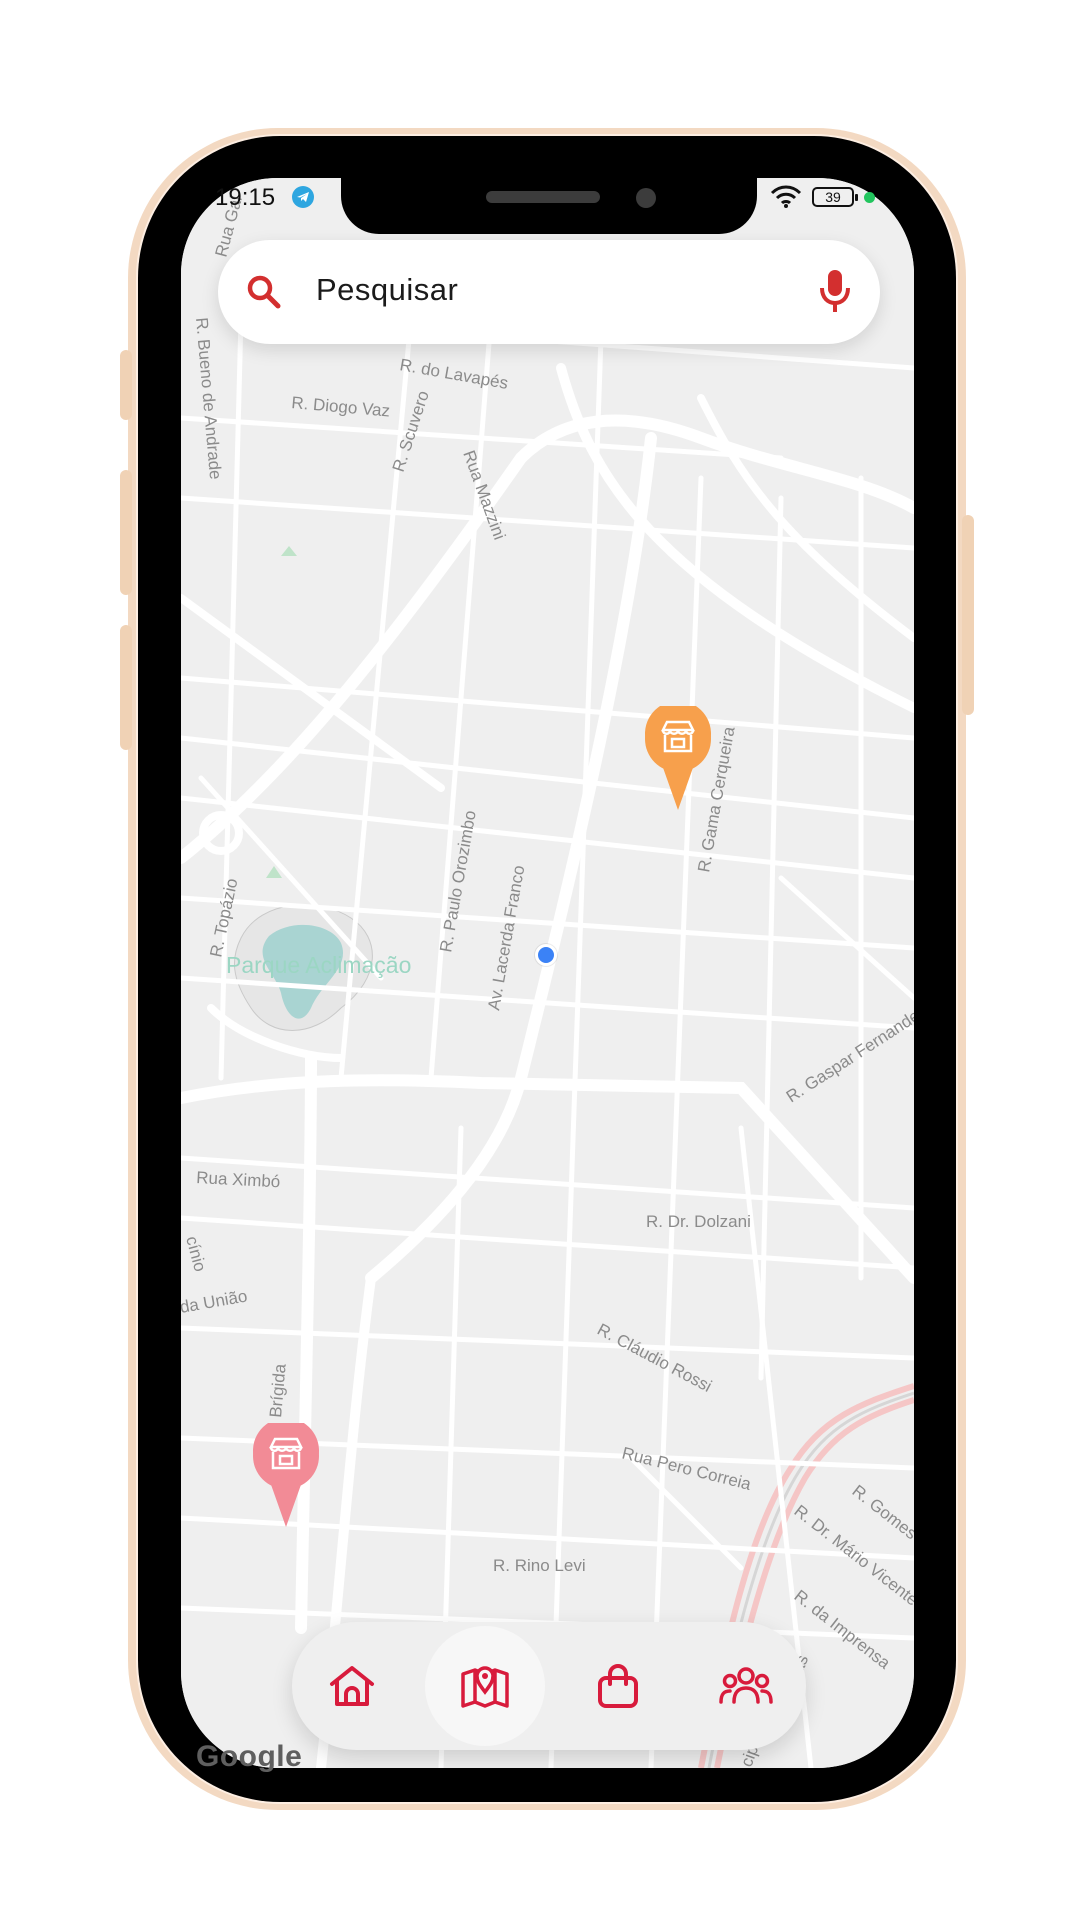  What do you see at coordinates (549, 1686) in the screenshot?
I see `bottom-navigation` at bounding box center [549, 1686].